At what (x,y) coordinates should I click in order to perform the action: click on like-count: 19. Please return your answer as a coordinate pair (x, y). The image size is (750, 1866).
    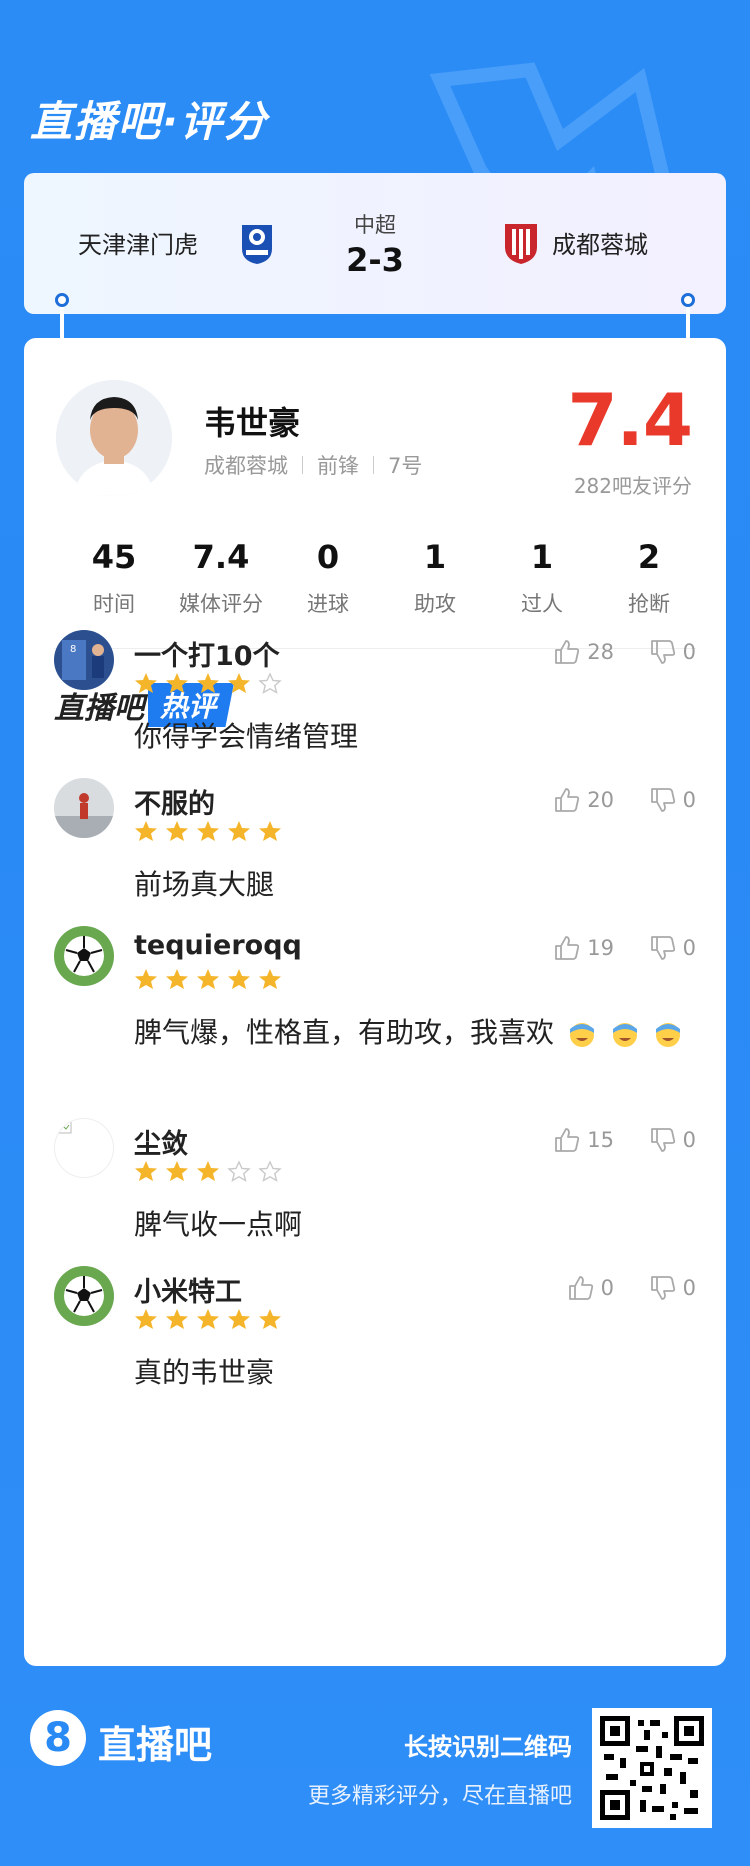
    Looking at the image, I should click on (600, 948).